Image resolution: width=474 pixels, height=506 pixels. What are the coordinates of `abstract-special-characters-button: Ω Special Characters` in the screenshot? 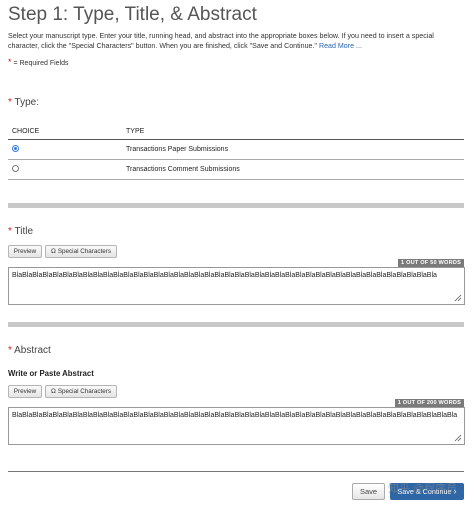 It's located at (81, 391).